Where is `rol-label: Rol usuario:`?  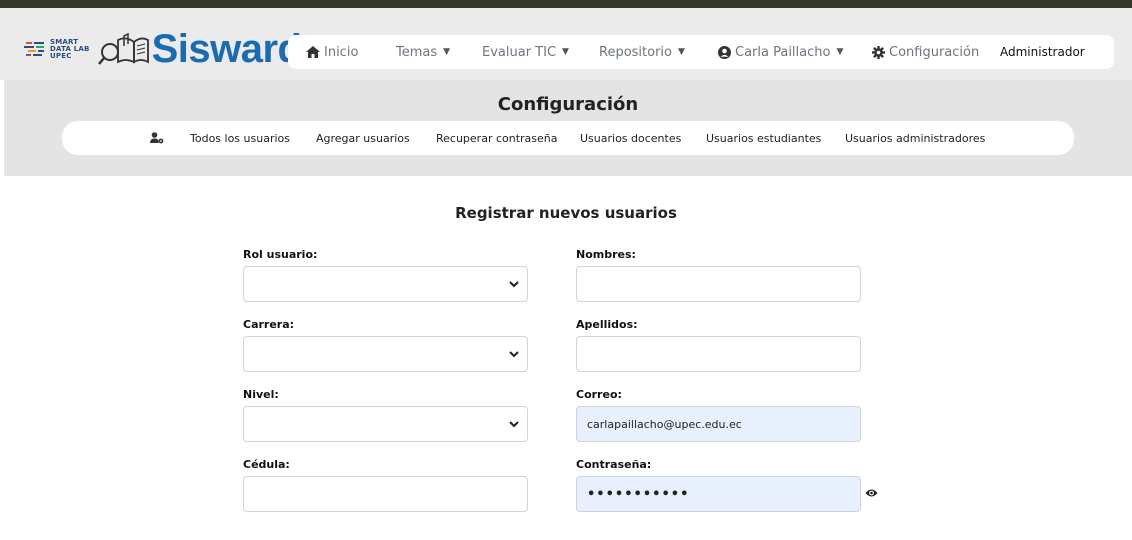
rol-label: Rol usuario: is located at coordinates (280, 254).